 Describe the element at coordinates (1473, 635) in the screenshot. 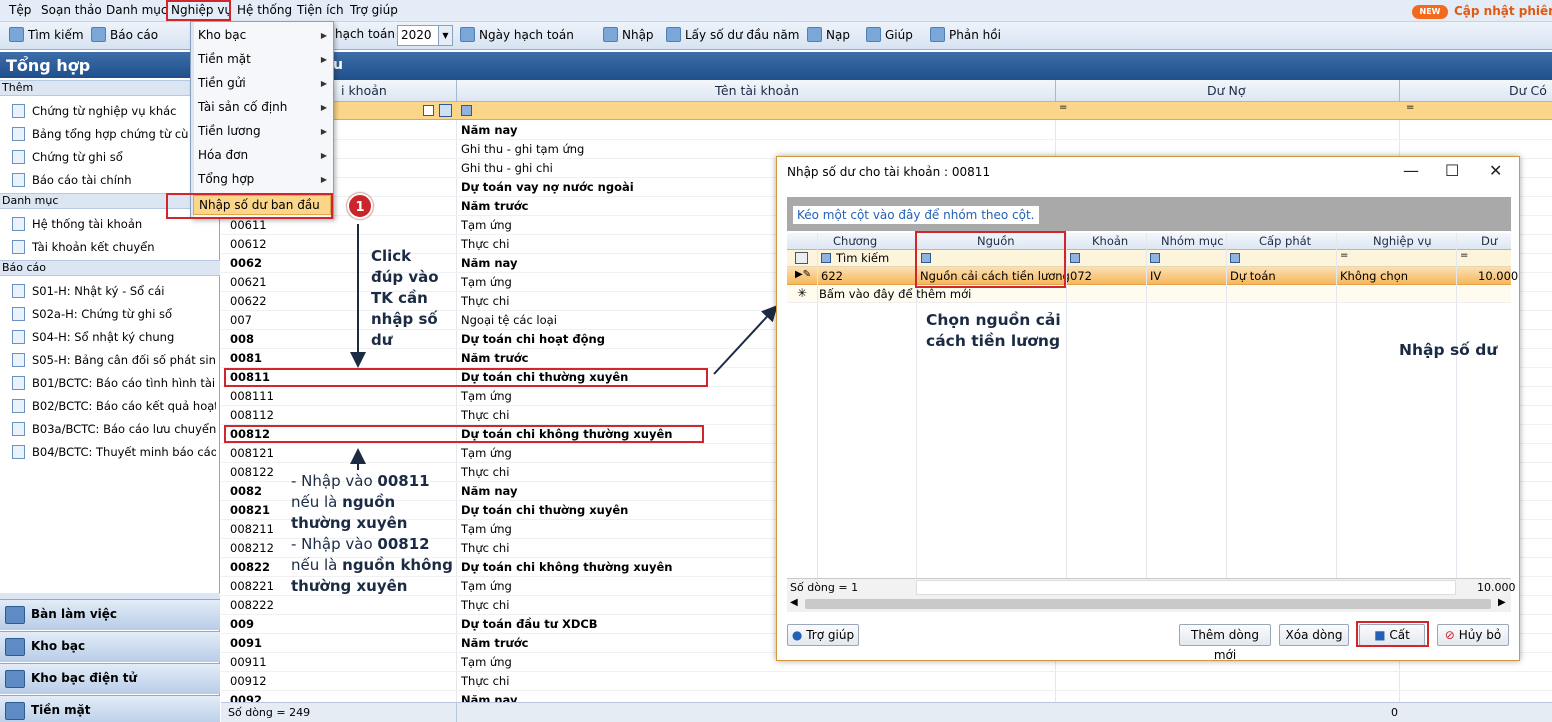

I see `cancel-button: ⊘ Hủy bỏ` at that location.